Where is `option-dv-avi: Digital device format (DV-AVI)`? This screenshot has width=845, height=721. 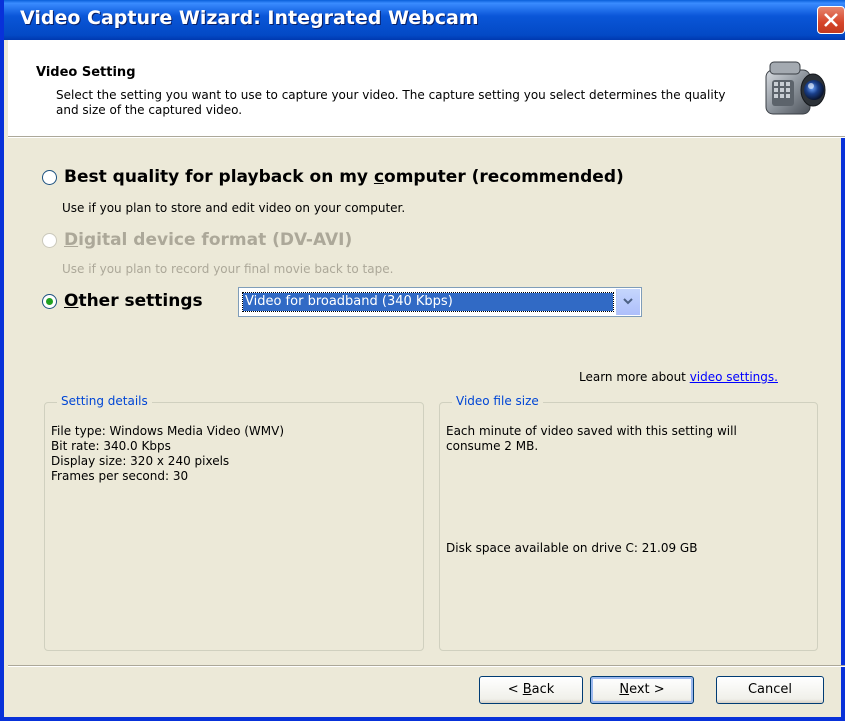
option-dv-avi: Digital device format (DV-AVI) is located at coordinates (197, 240).